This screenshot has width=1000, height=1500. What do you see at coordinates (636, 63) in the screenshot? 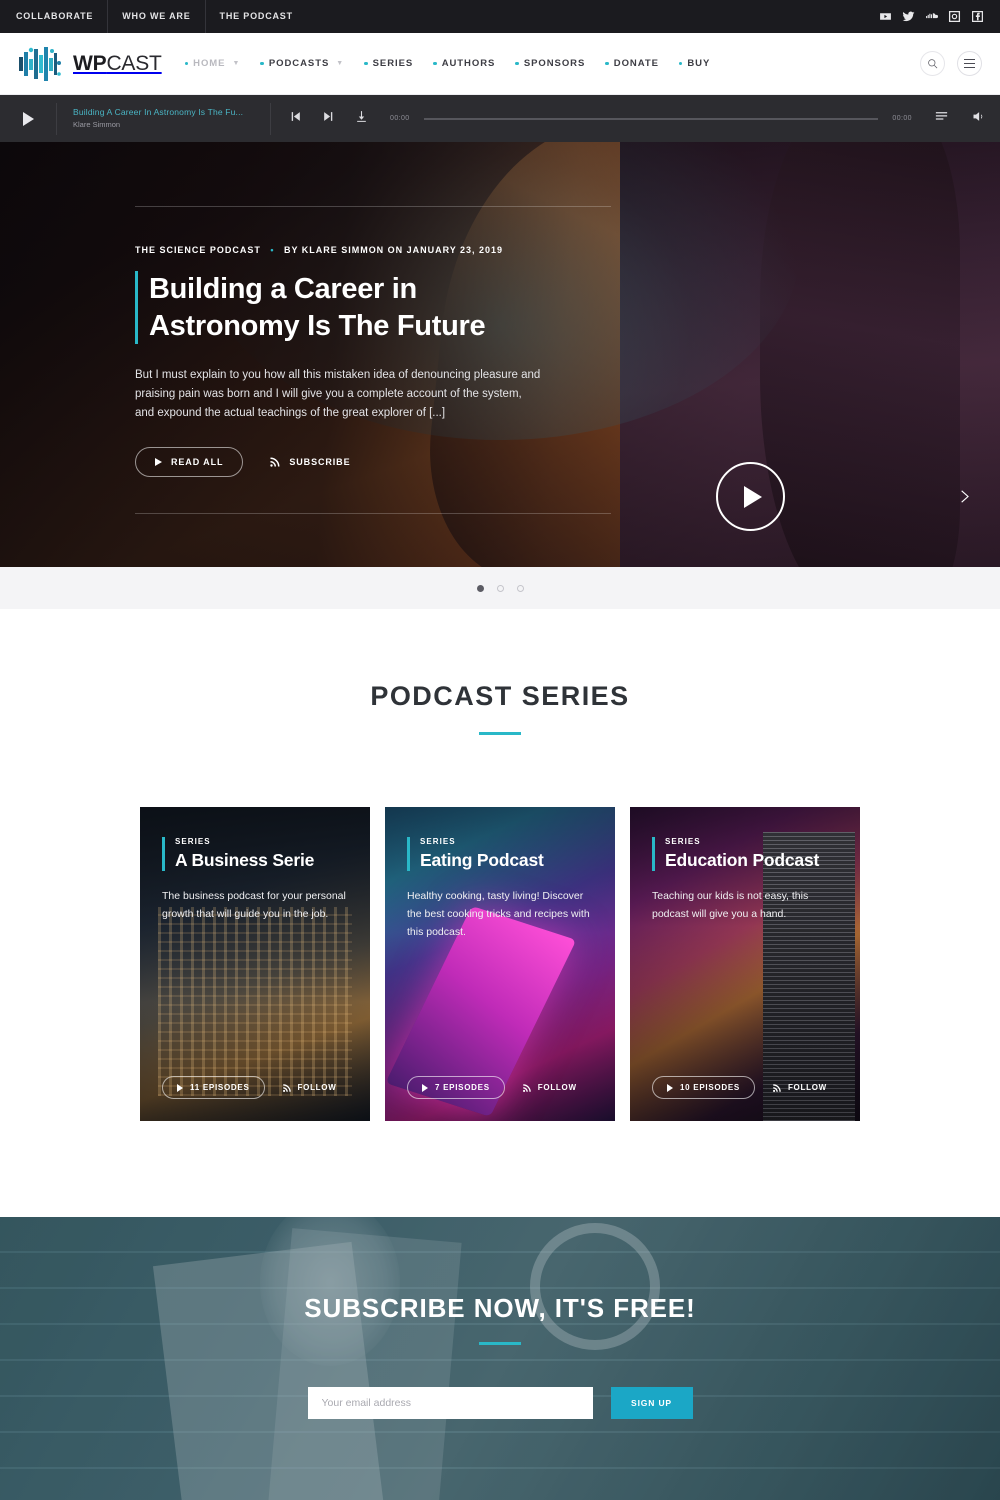
I see `nav-label: DONATE` at bounding box center [636, 63].